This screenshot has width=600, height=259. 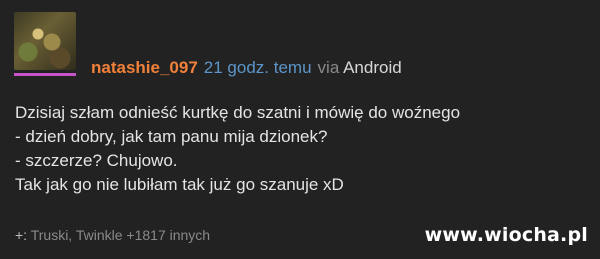 I want to click on platform-label: Android, so click(x=372, y=67).